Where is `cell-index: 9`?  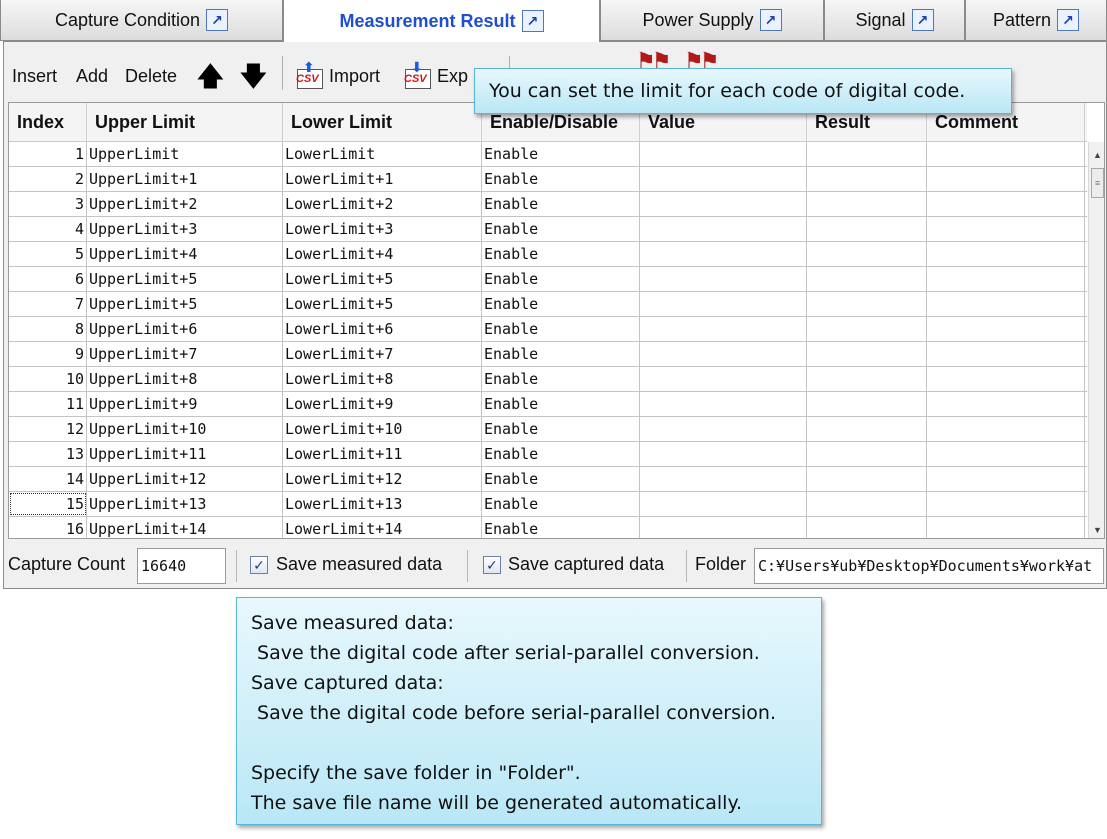 cell-index: 9 is located at coordinates (48, 354).